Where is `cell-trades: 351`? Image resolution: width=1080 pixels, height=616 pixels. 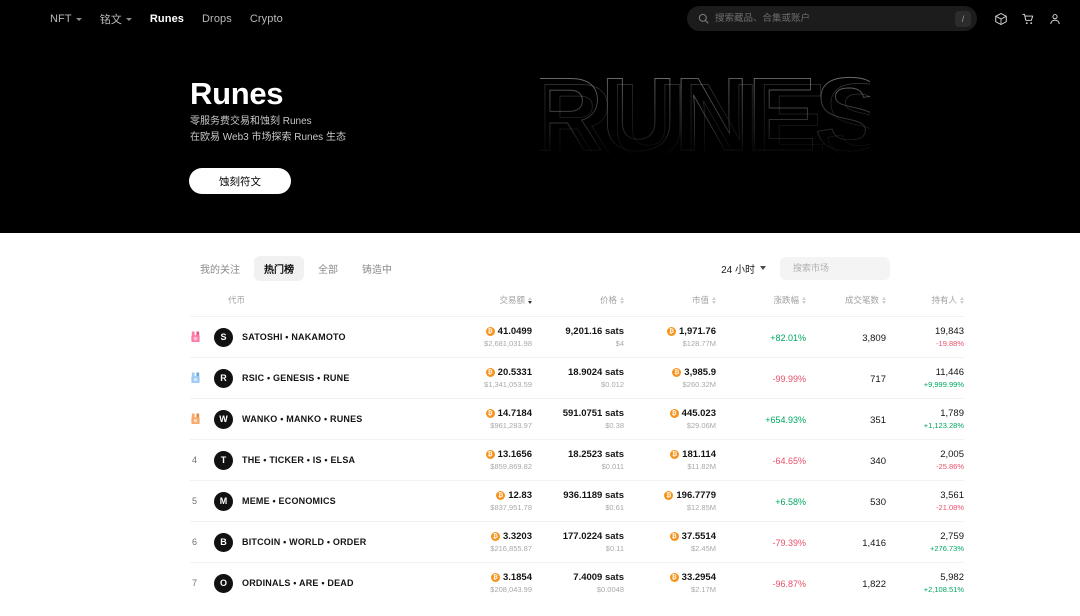 cell-trades: 351 is located at coordinates (846, 419).